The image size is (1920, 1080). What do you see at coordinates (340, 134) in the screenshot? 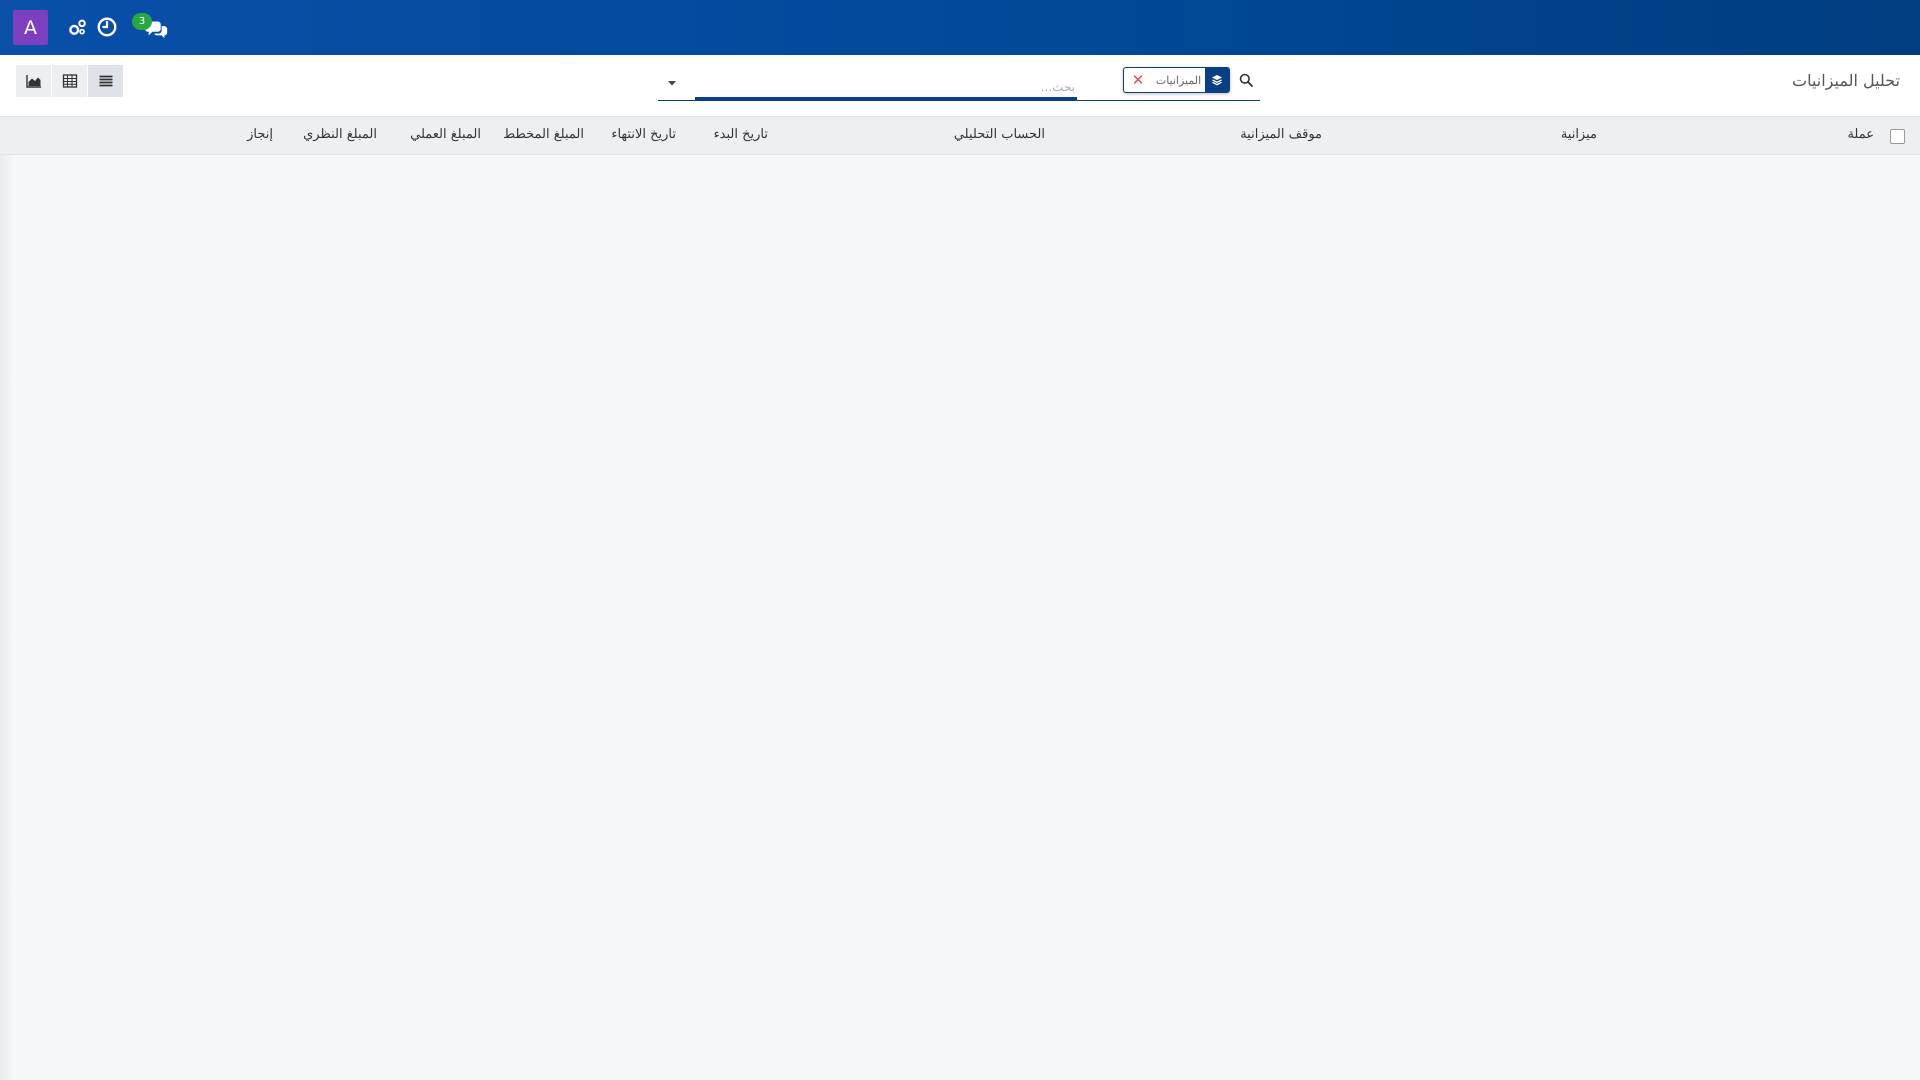
I see `column-header-theoretical-amount: المبلغ النظري` at bounding box center [340, 134].